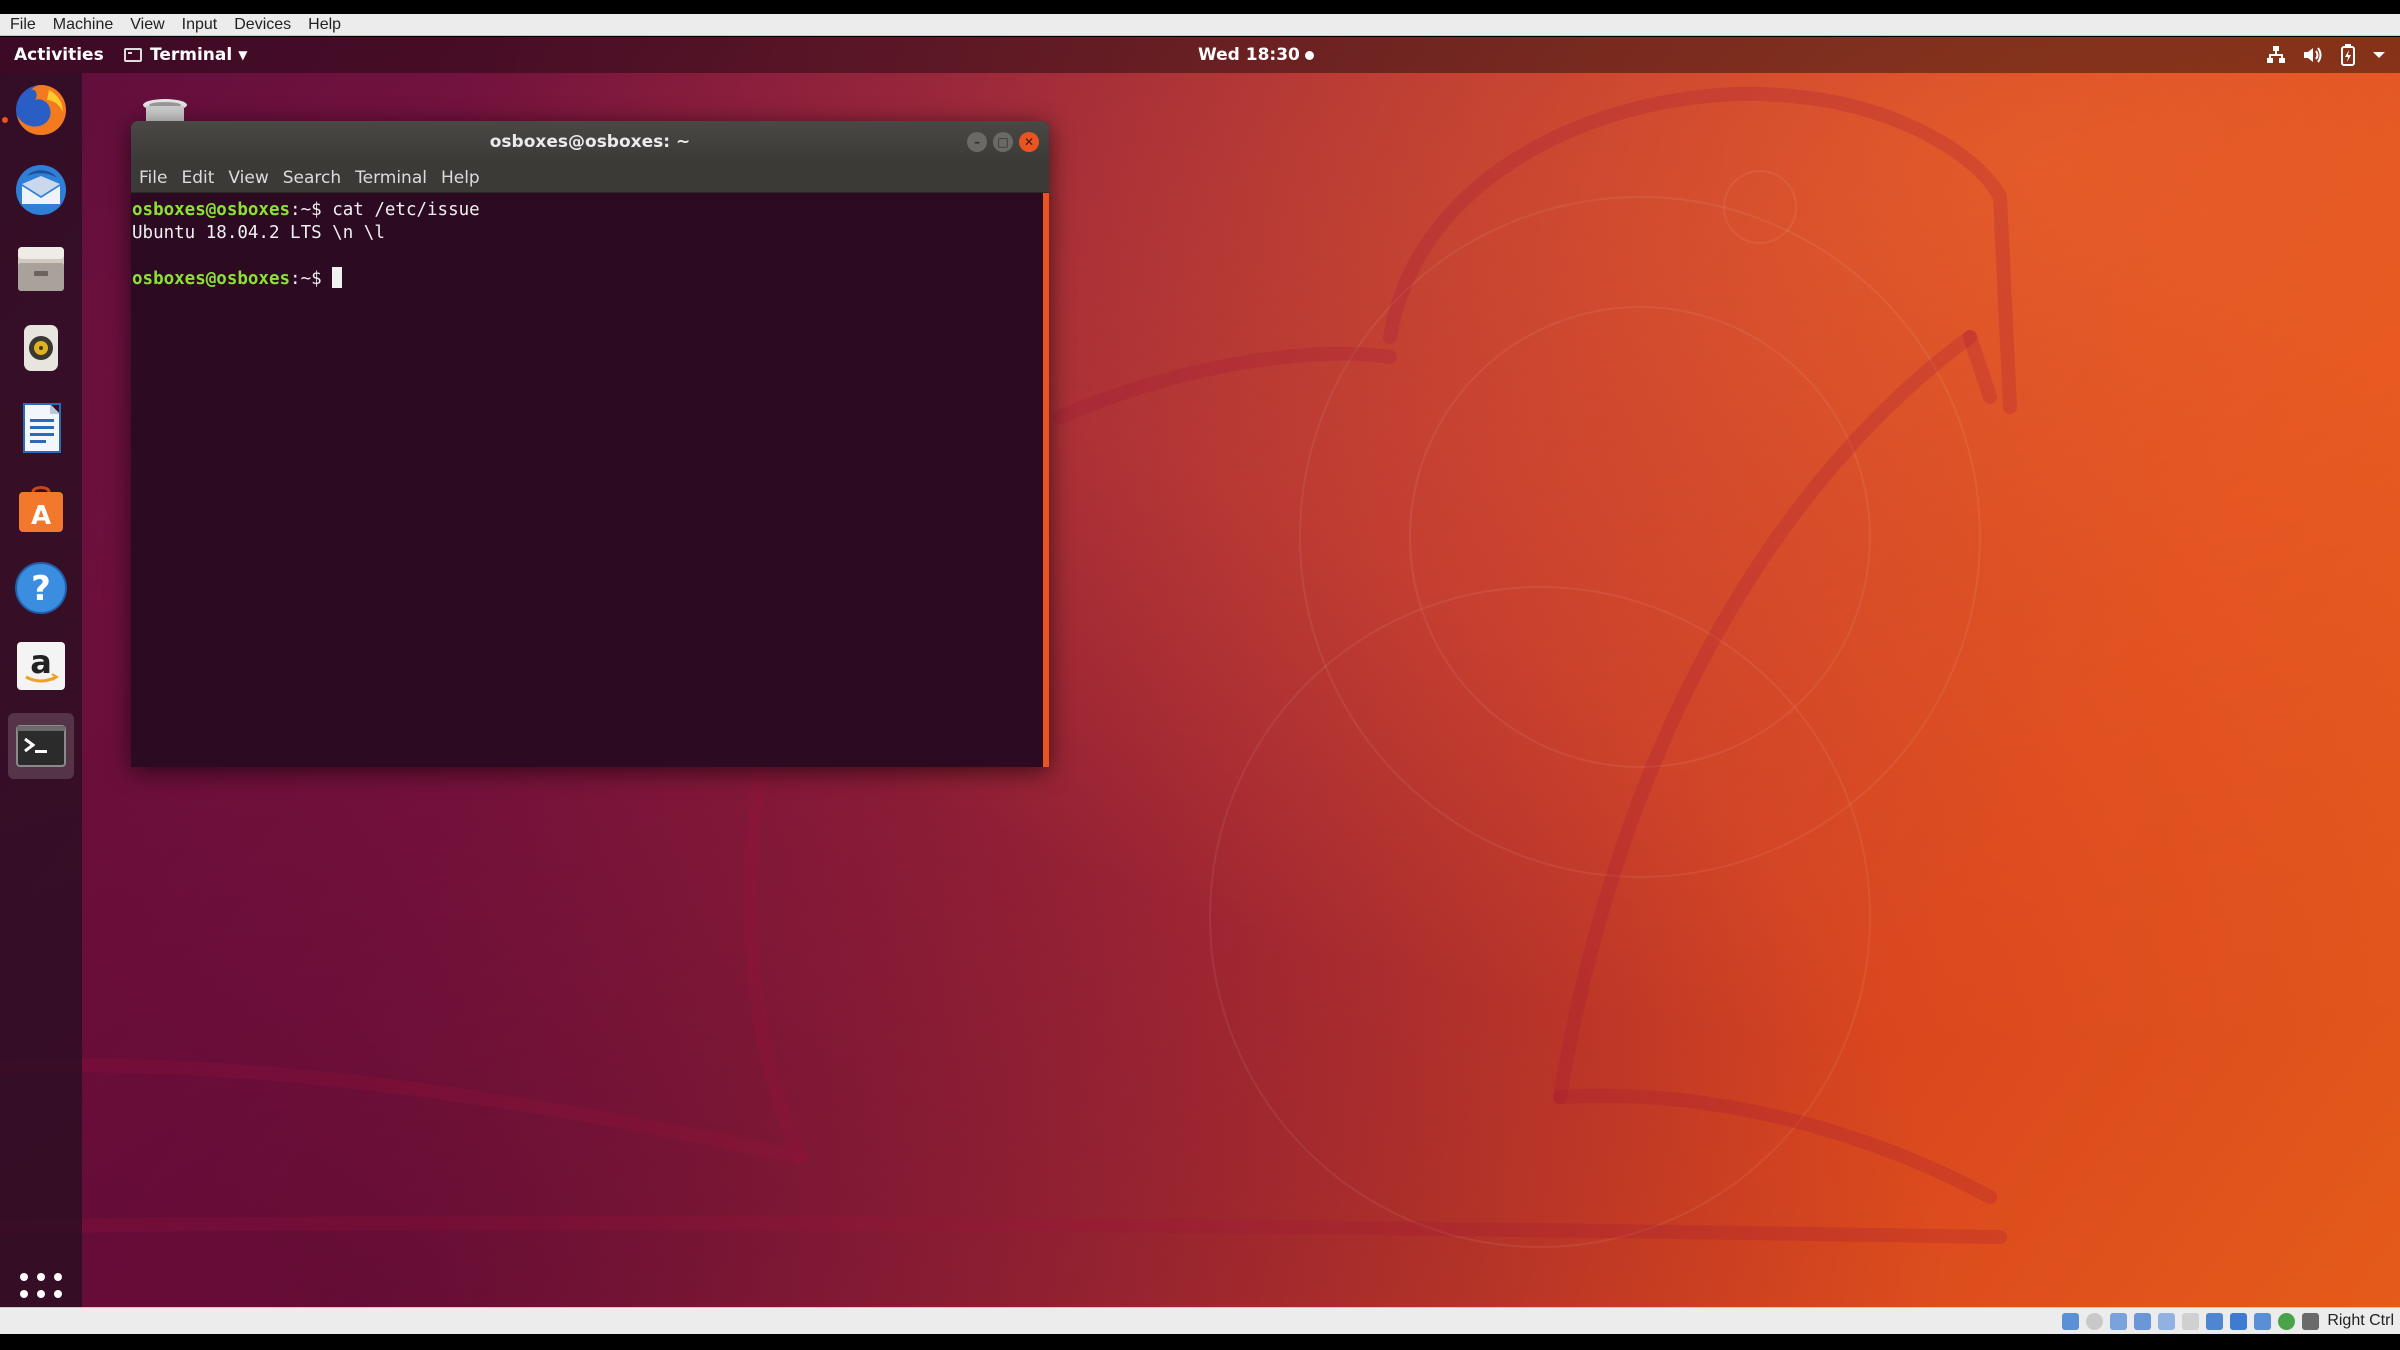 Image resolution: width=2400 pixels, height=1350 pixels. I want to click on vbox-menu-machine: Machine, so click(83, 25).